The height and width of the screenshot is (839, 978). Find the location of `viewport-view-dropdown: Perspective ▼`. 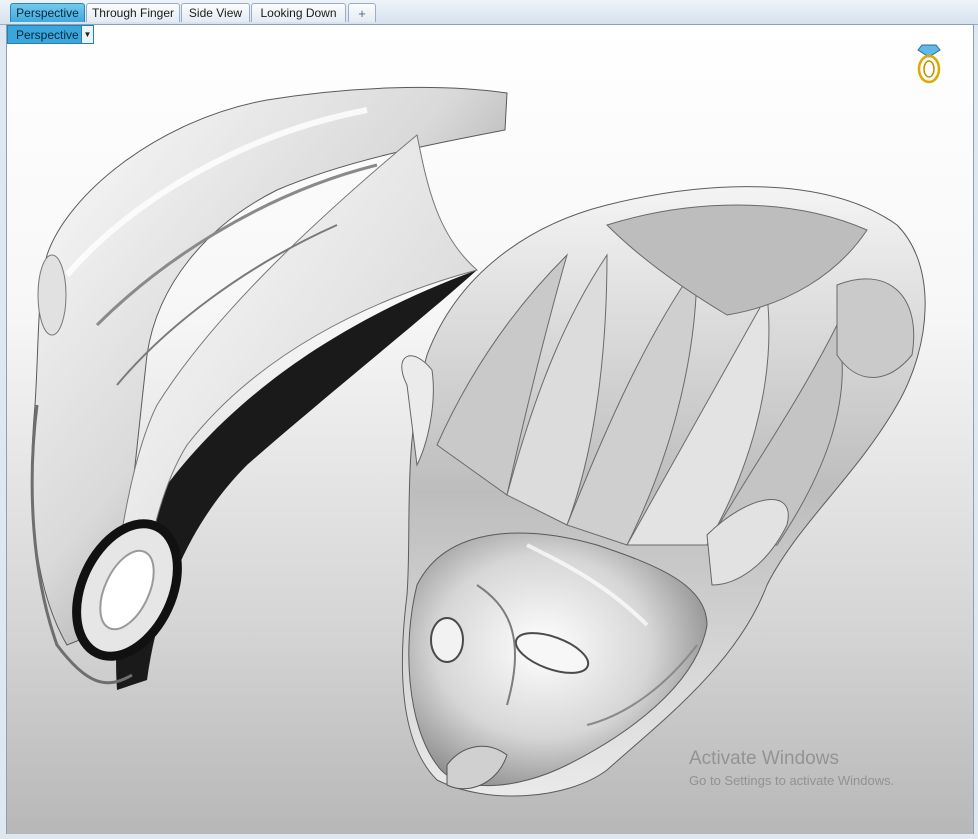

viewport-view-dropdown: Perspective ▼ is located at coordinates (50, 34).